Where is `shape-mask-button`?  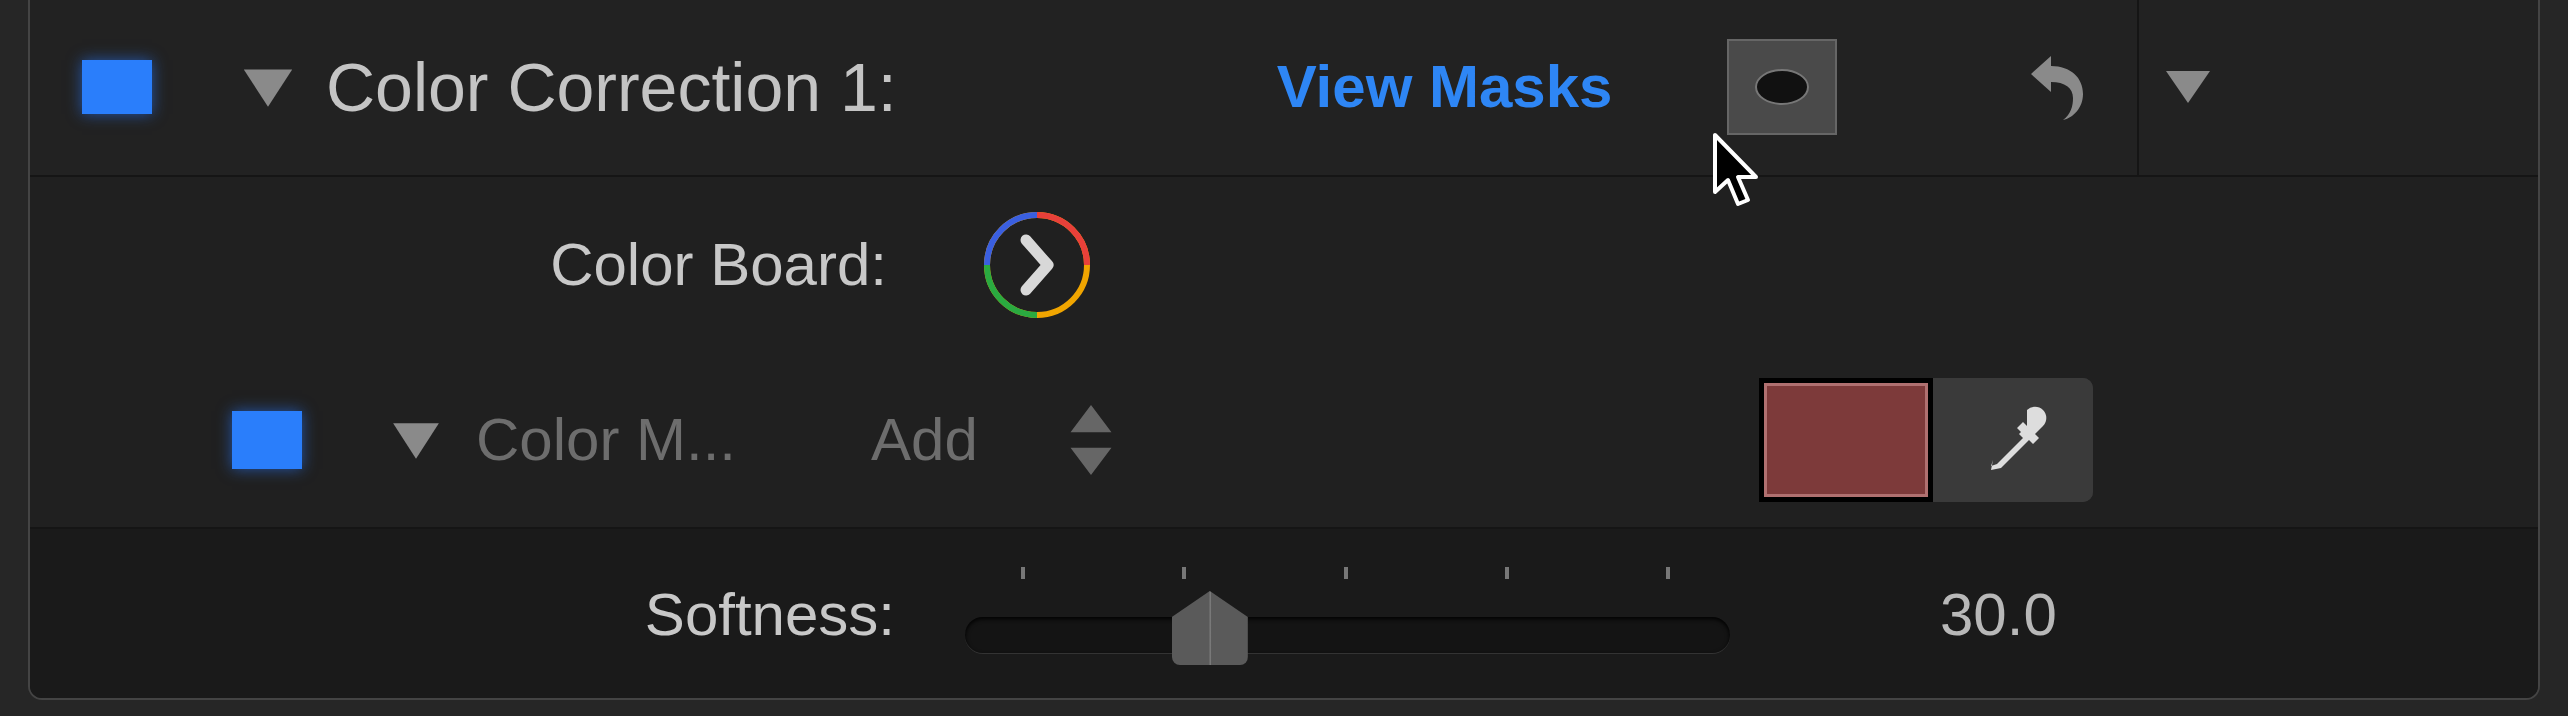
shape-mask-button is located at coordinates (1782, 86).